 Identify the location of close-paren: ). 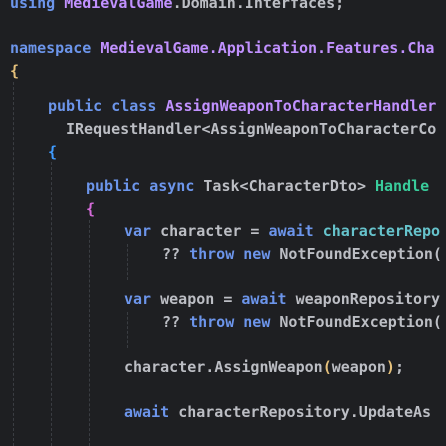
(390, 367).